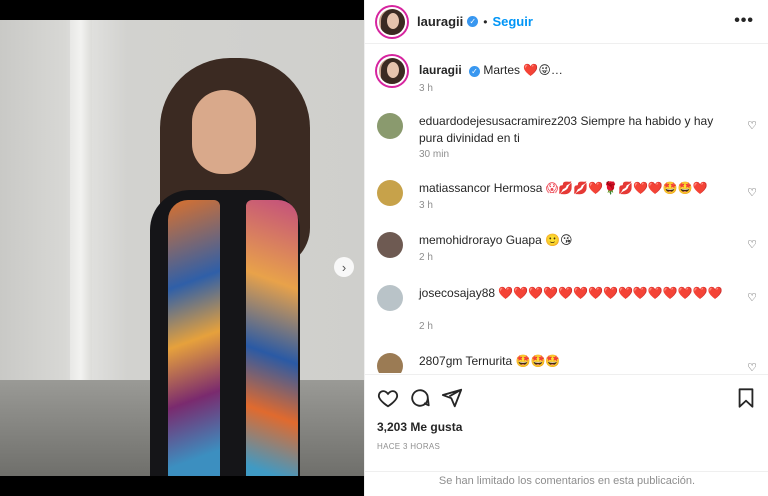 This screenshot has height=496, width=768. I want to click on comment-body: Guapa, so click(523, 240).